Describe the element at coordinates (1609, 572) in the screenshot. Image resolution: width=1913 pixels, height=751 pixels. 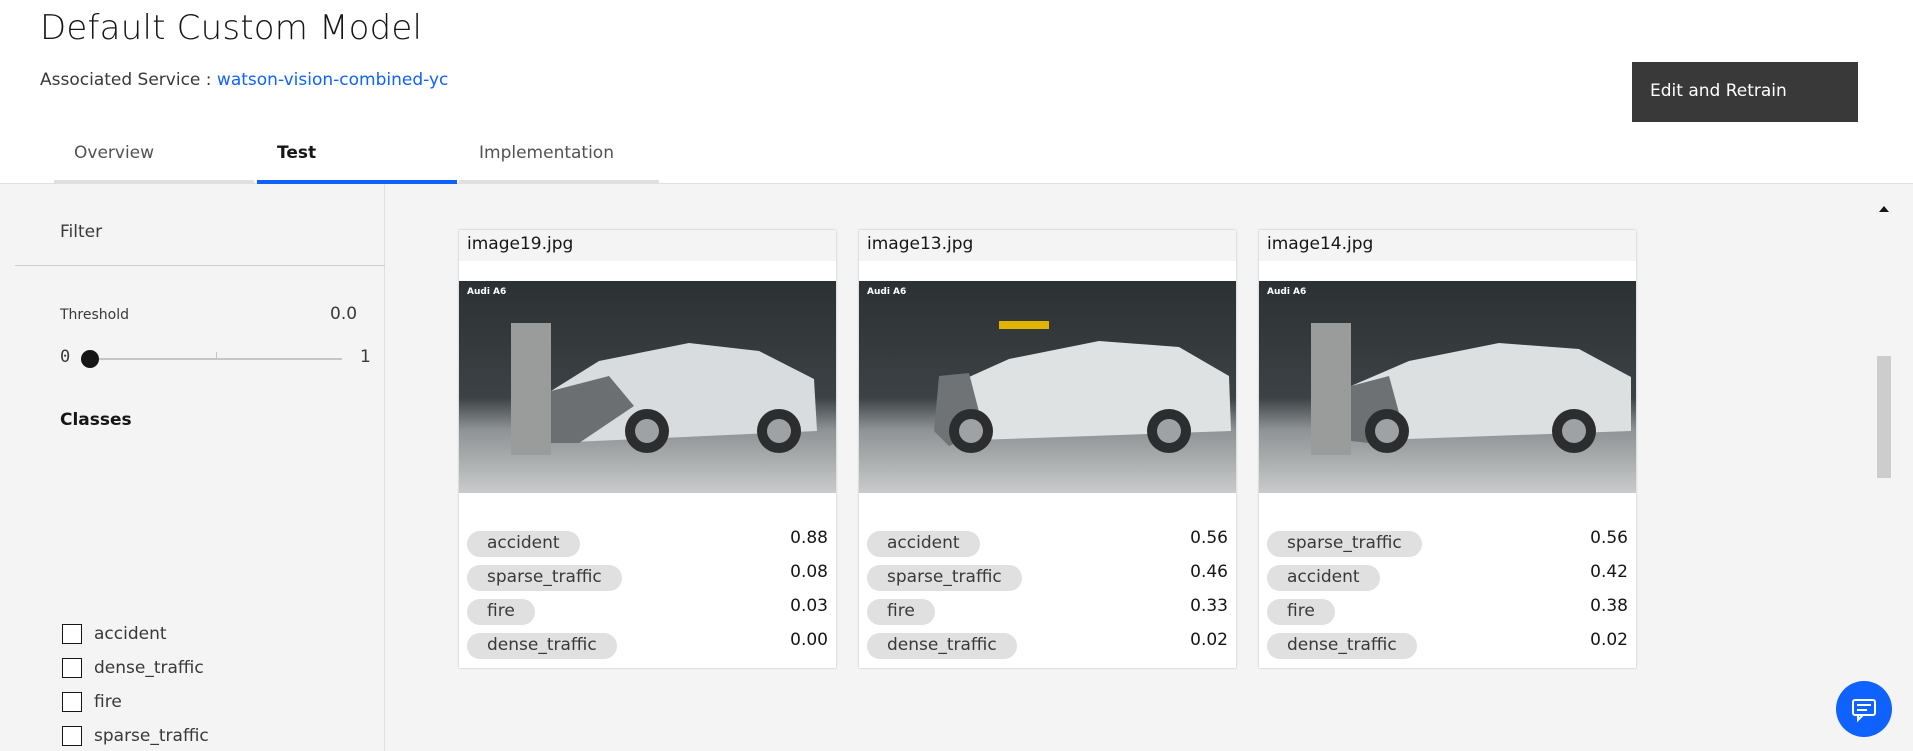
I see `class-score: 0.42` at that location.